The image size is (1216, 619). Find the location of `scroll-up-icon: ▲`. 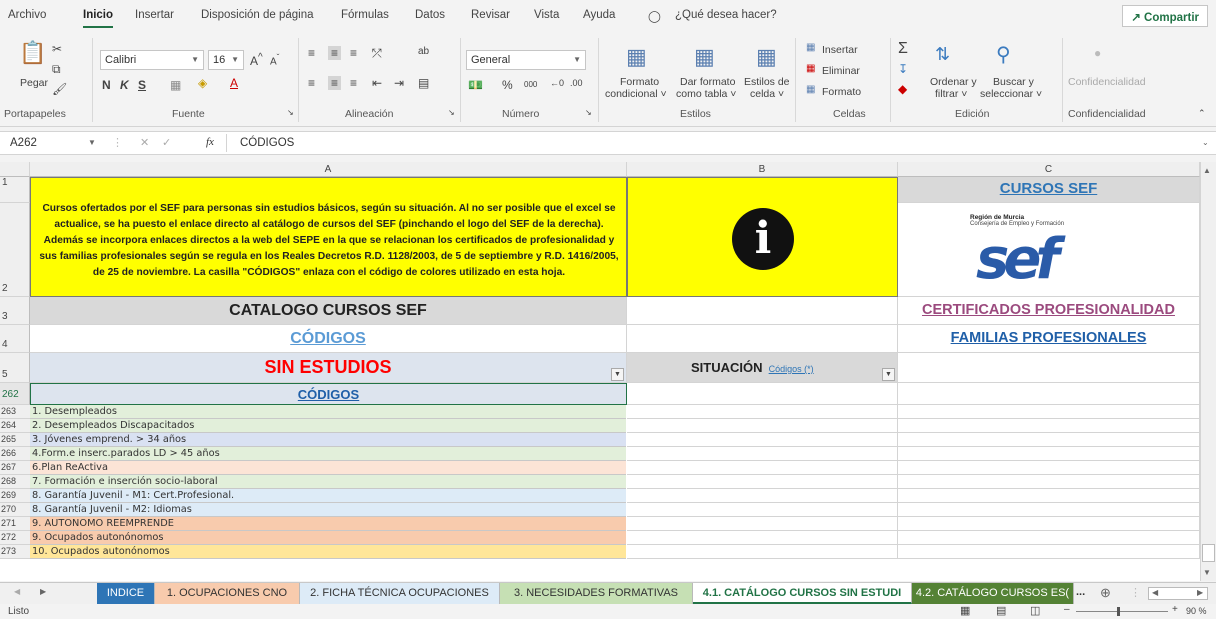

scroll-up-icon: ▲ is located at coordinates (1207, 170).